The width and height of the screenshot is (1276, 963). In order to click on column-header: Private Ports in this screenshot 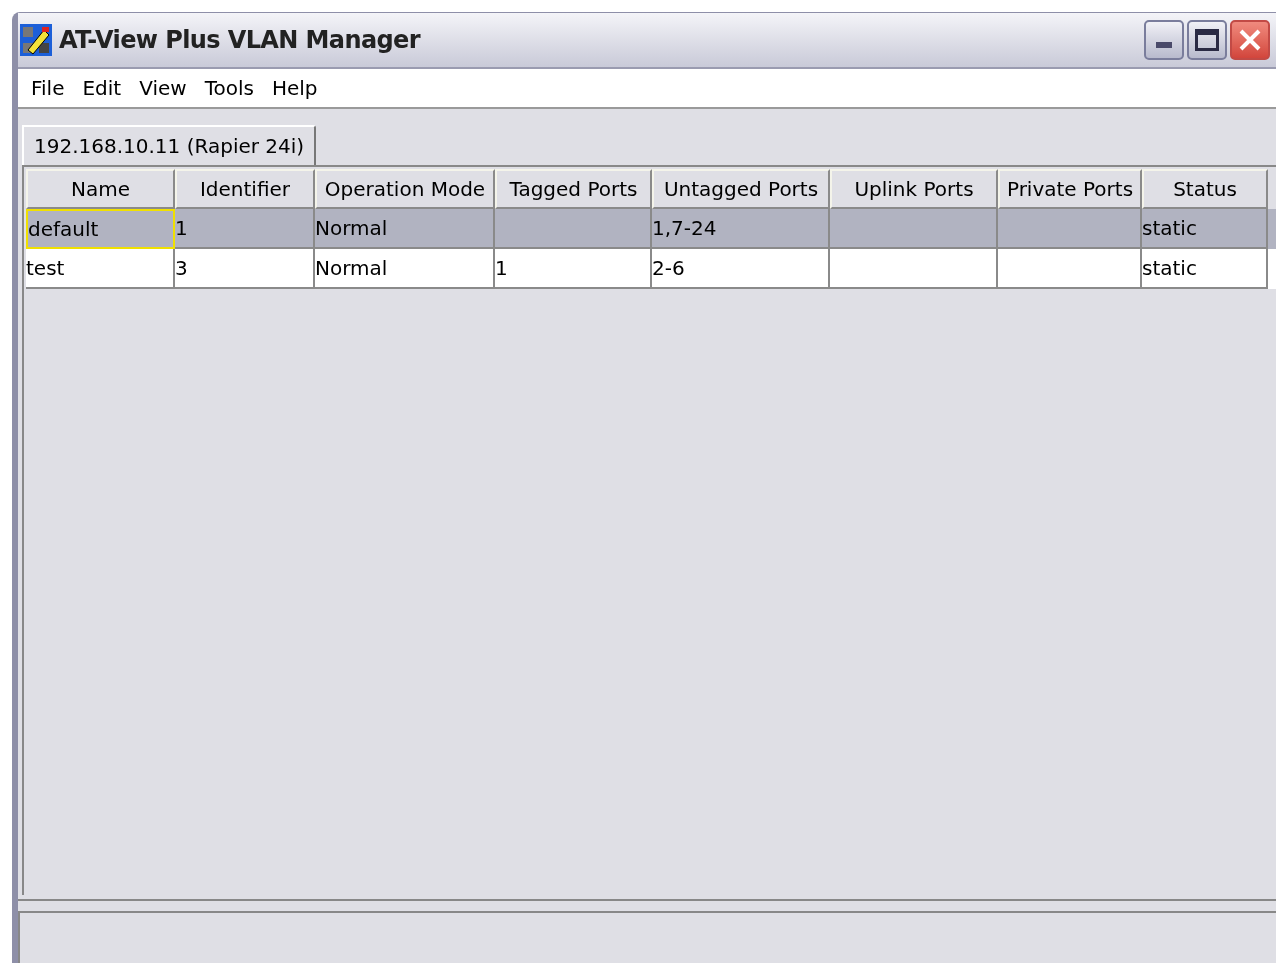, I will do `click(1070, 189)`.